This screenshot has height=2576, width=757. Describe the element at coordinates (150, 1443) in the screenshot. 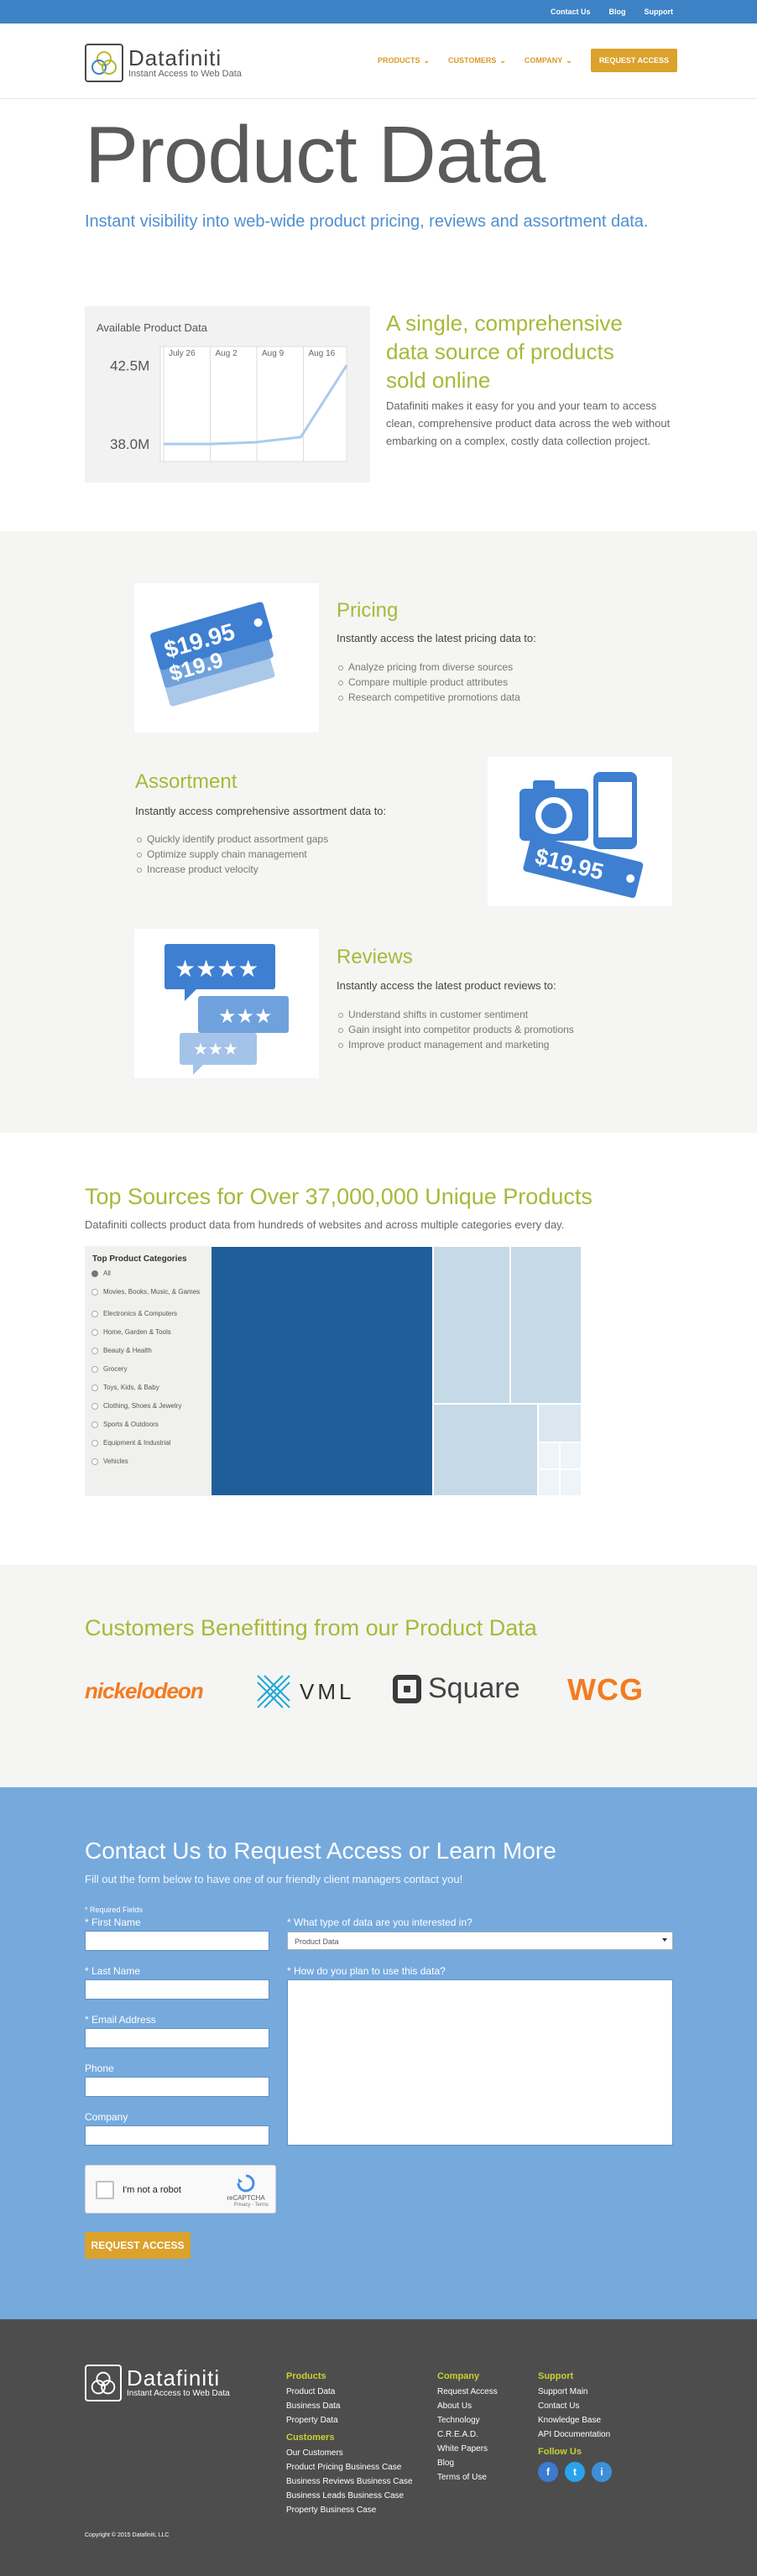

I see `category-option: Equipment & Industrial` at that location.